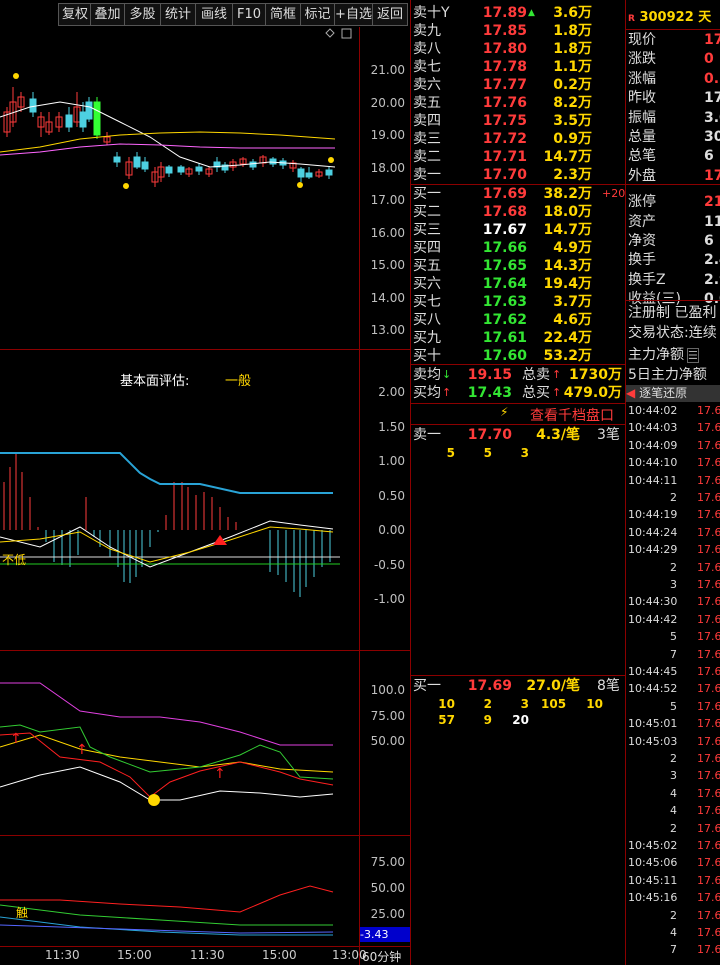 This screenshot has width=720, height=965. What do you see at coordinates (712, 78) in the screenshot?
I see `quote-value: 0.1` at bounding box center [712, 78].